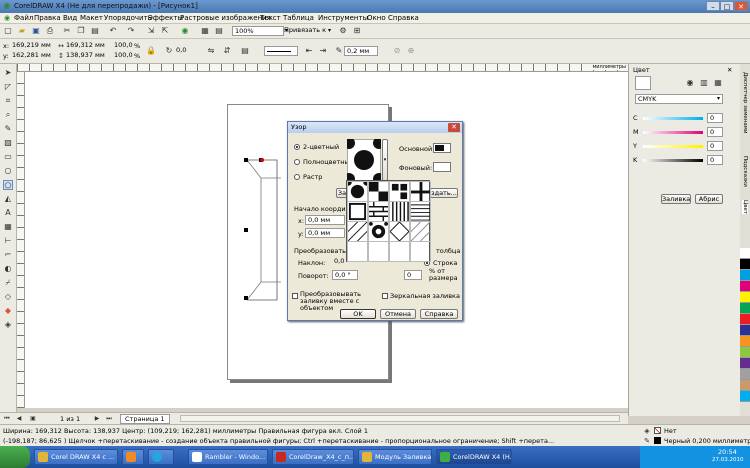 This screenshot has width=750, height=468. I want to click on scale-x-field: 100,0, so click(123, 46).